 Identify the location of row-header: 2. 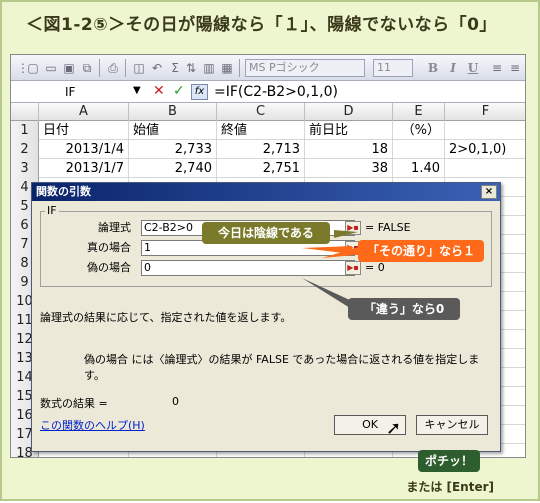
(25, 149).